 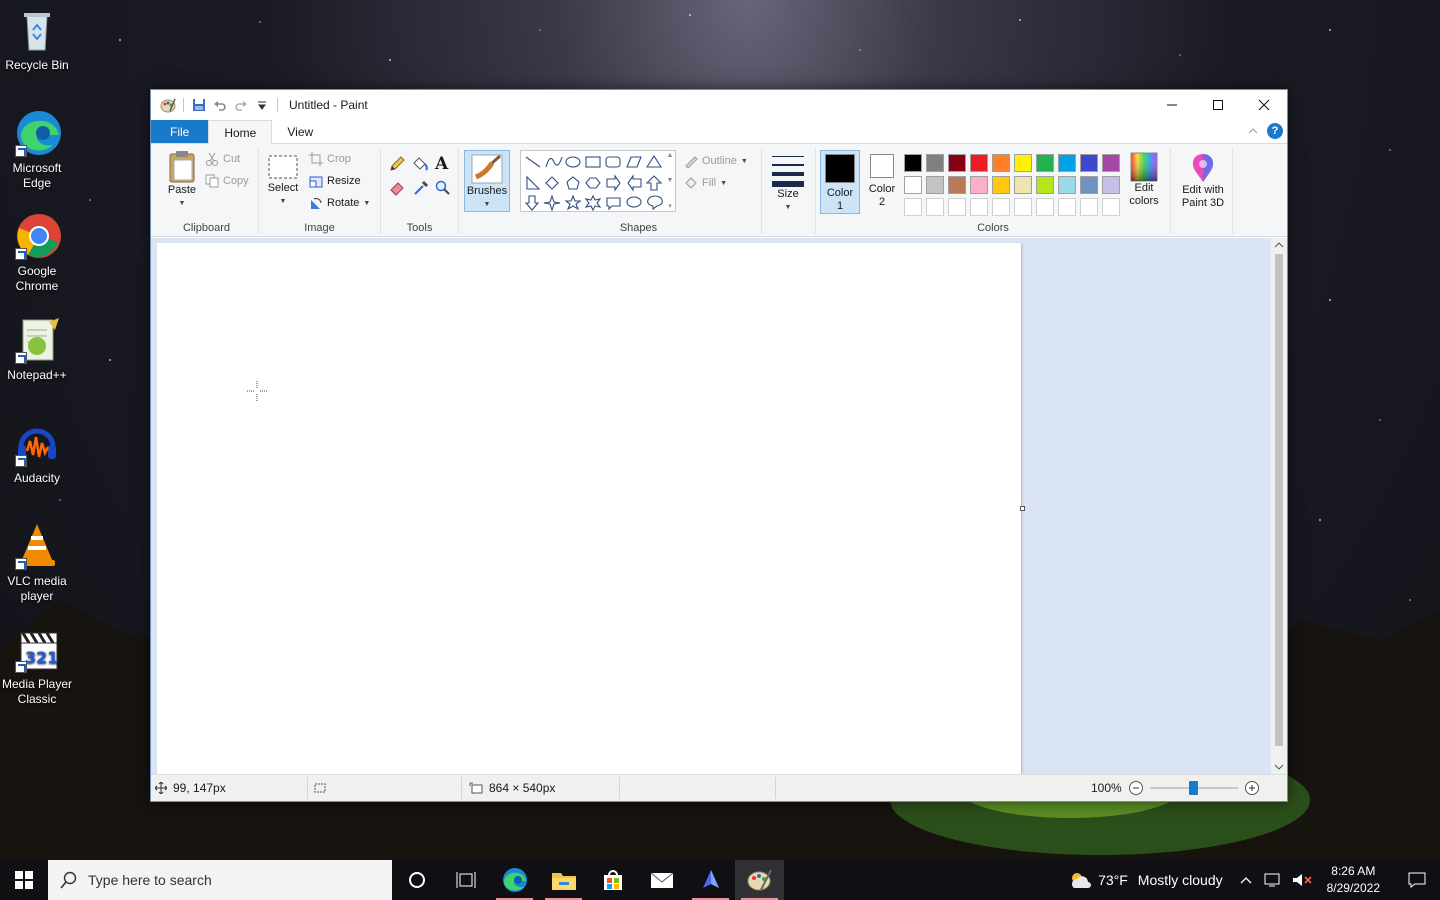 I want to click on outline-button: Outline ▼, so click(x=716, y=161).